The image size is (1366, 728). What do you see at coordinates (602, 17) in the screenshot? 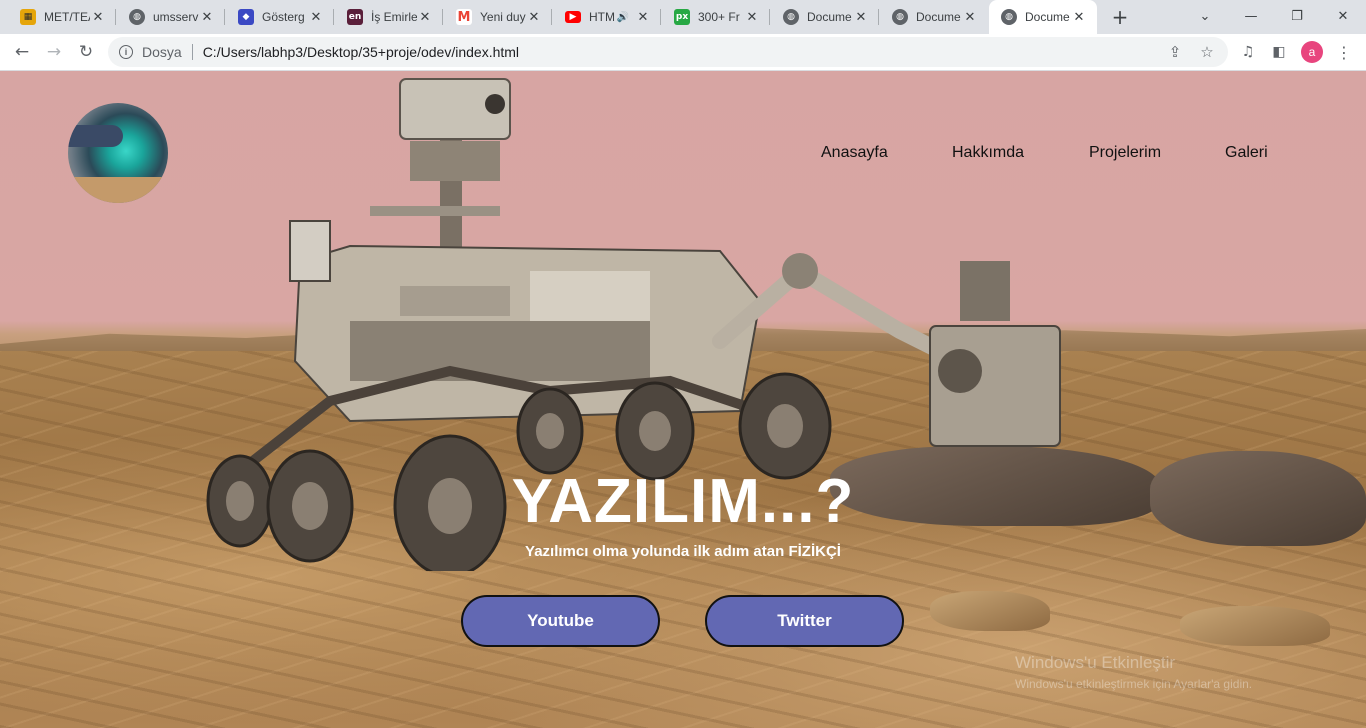
I see `tab-title: HTM` at bounding box center [602, 17].